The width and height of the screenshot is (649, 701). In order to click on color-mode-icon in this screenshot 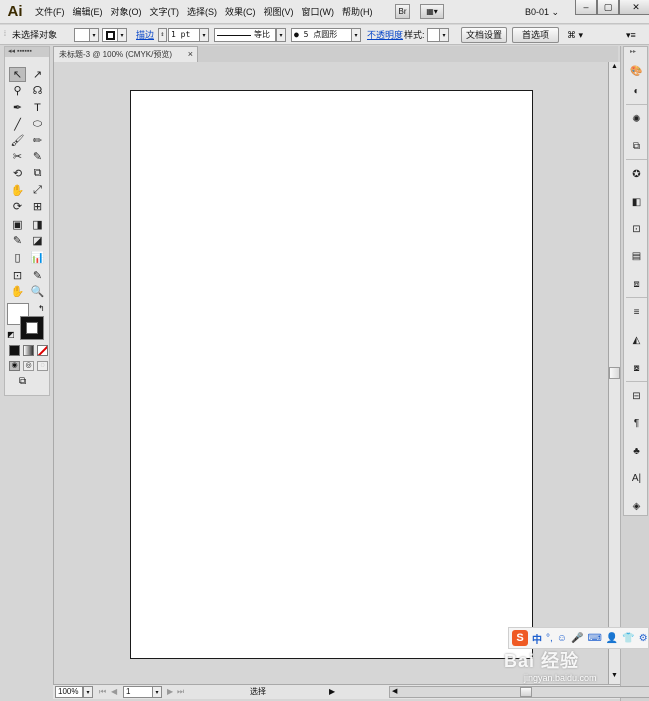, I will do `click(14, 350)`.